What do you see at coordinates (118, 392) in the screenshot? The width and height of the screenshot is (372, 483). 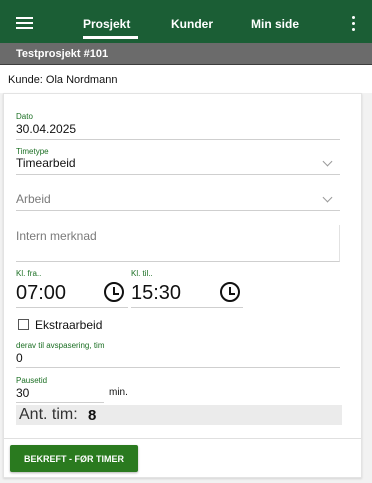 I see `pause-unit: min.` at bounding box center [118, 392].